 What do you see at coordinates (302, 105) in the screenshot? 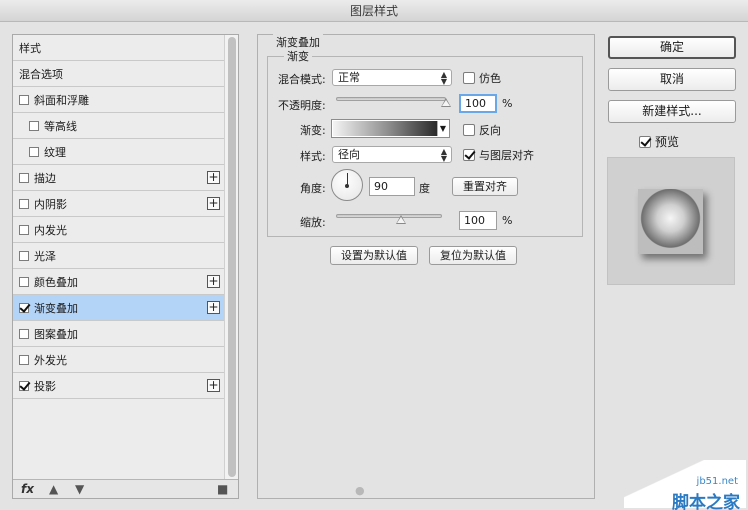
I see `opacity-label: 不透明度:` at bounding box center [302, 105].